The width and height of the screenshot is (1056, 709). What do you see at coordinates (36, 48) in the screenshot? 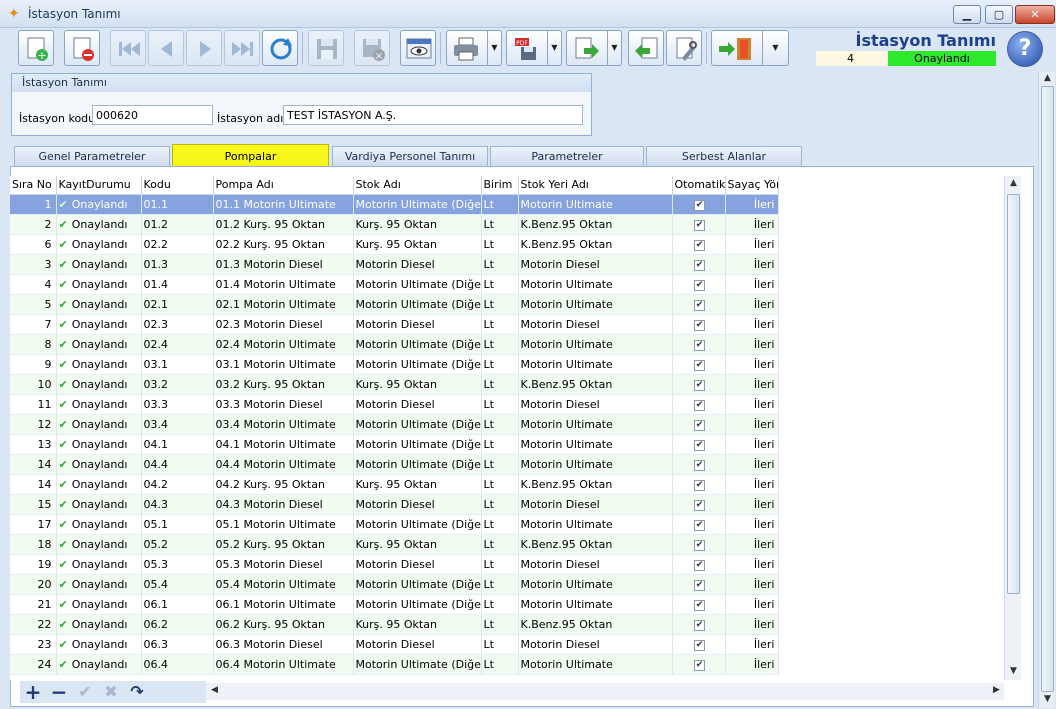
I see `new-record-button: +` at bounding box center [36, 48].